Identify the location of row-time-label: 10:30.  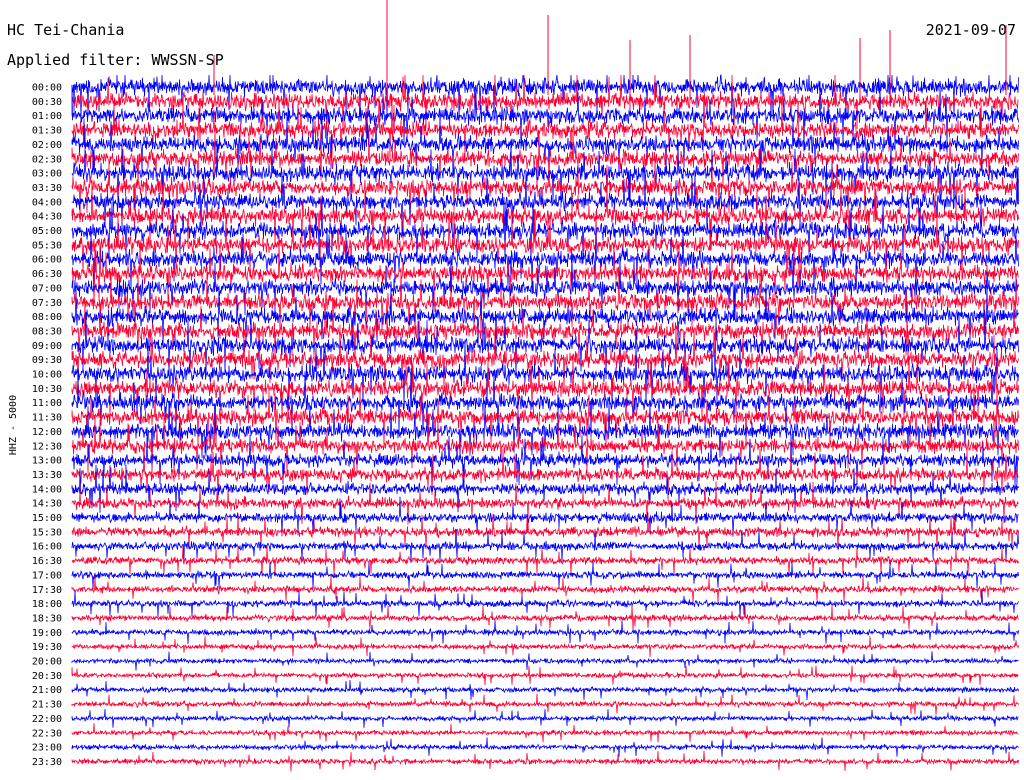
(47, 389).